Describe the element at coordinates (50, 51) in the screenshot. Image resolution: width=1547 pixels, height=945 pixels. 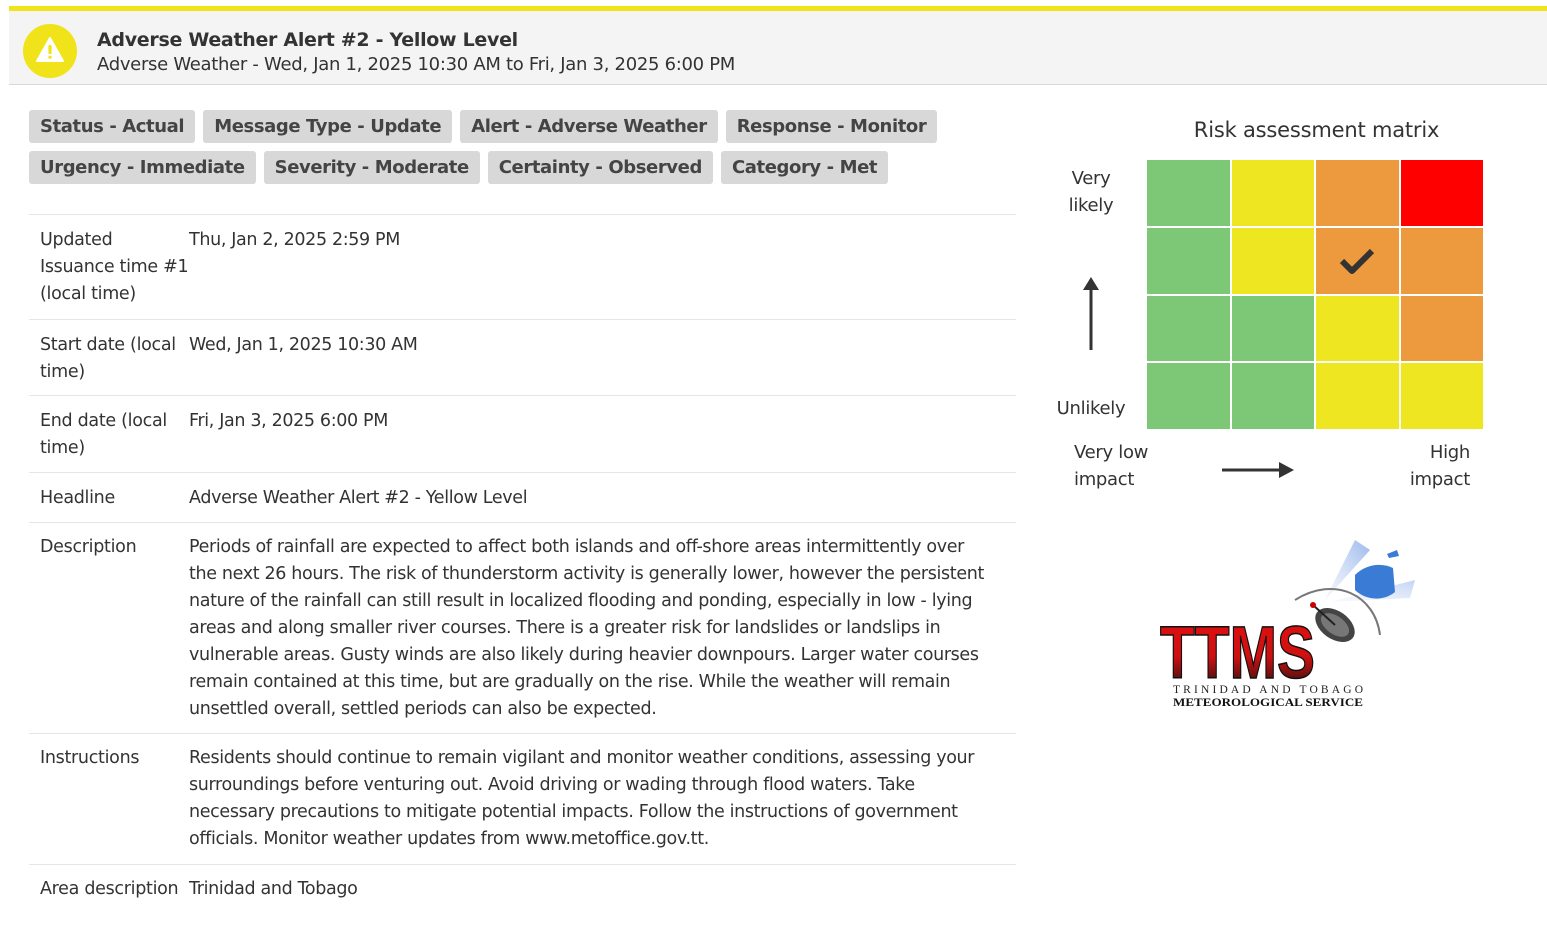
I see `warning-triangle-icon` at that location.